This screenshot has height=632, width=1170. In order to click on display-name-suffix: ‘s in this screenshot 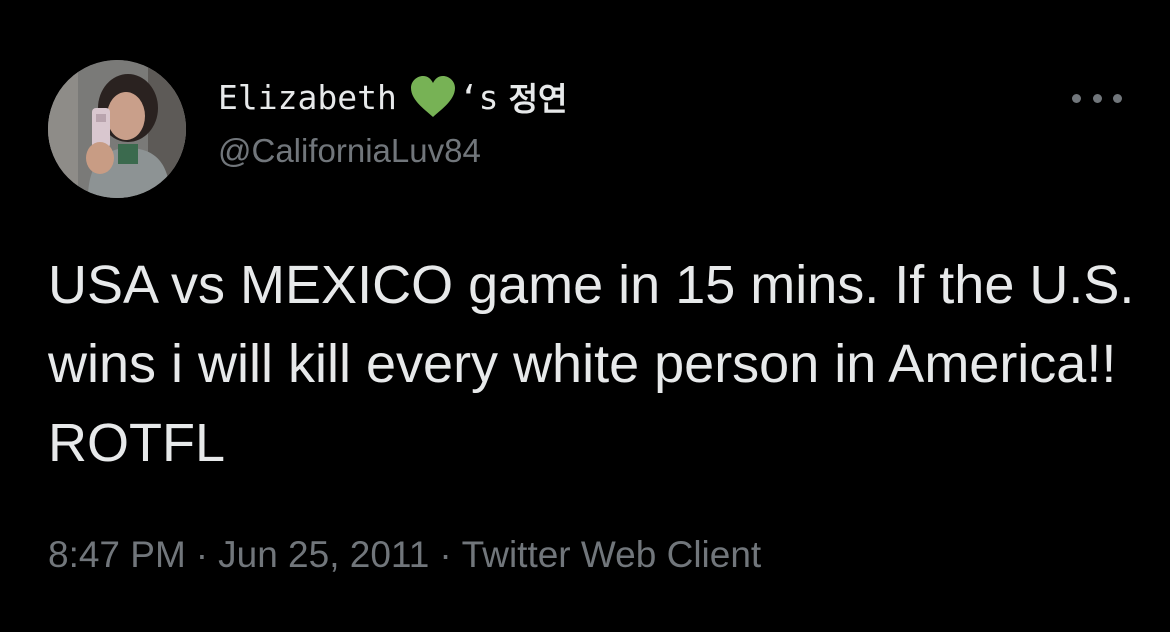, I will do `click(478, 97)`.